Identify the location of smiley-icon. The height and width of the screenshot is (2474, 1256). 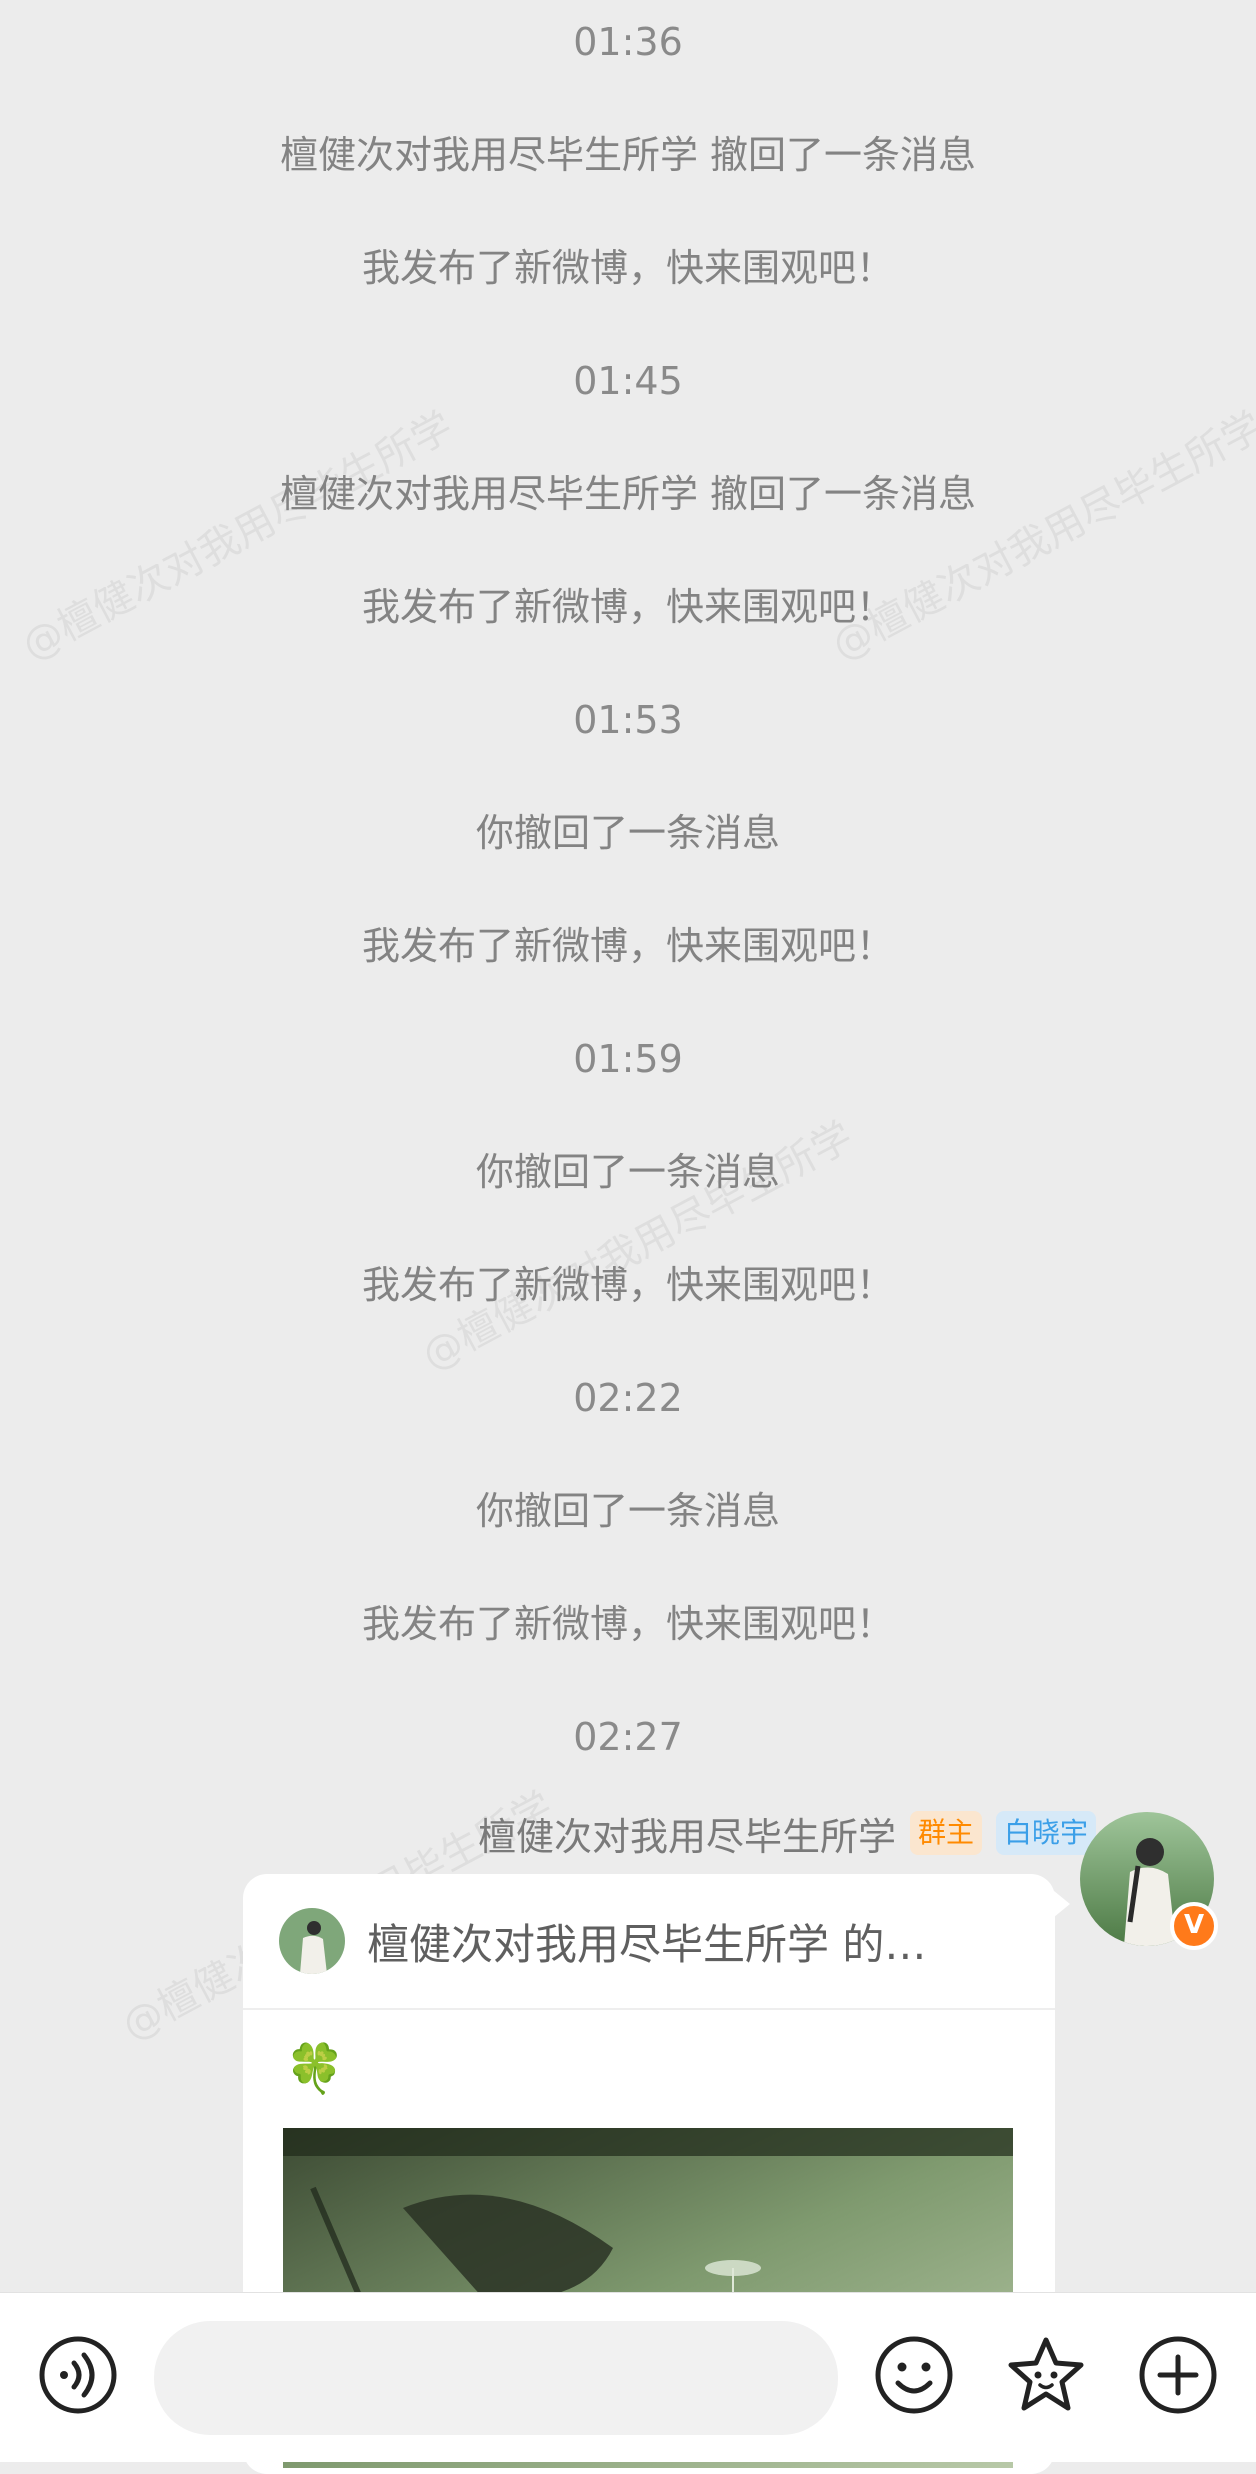
(914, 2375).